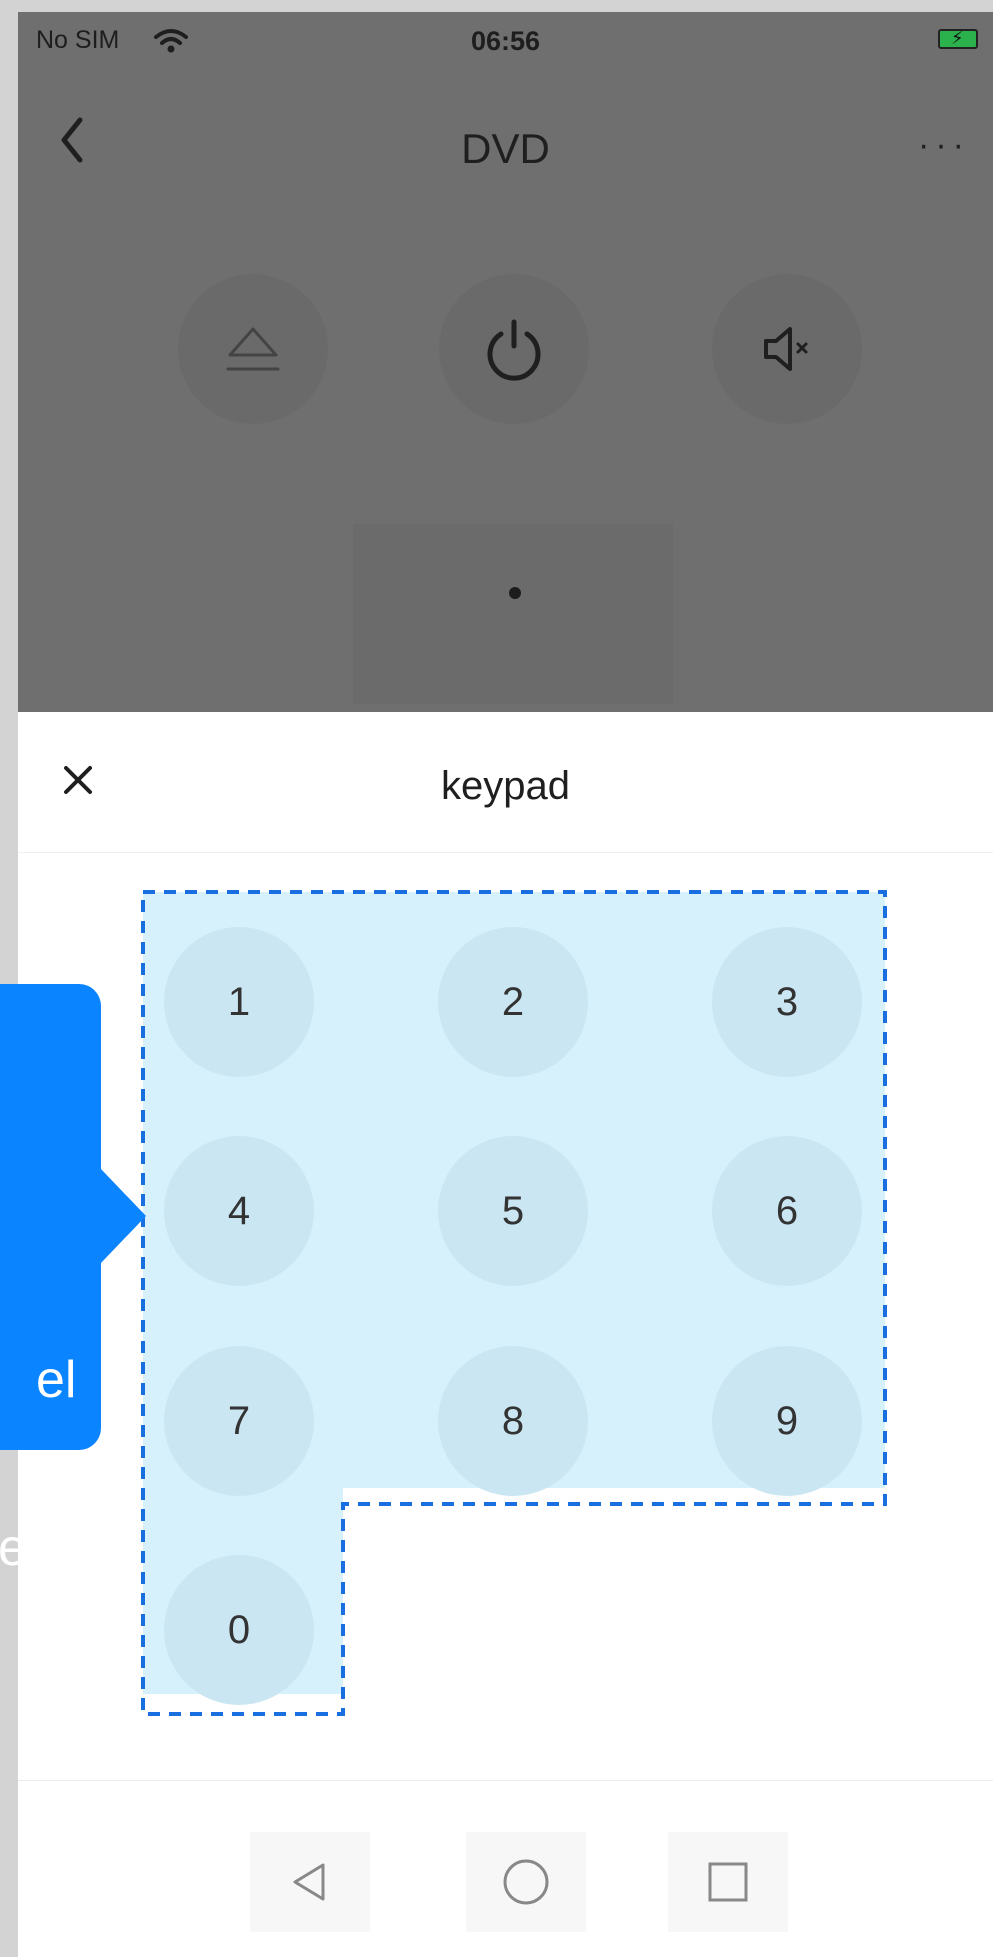 This screenshot has height=1957, width=993. Describe the element at coordinates (505, 1780) in the screenshot. I see `divider` at that location.